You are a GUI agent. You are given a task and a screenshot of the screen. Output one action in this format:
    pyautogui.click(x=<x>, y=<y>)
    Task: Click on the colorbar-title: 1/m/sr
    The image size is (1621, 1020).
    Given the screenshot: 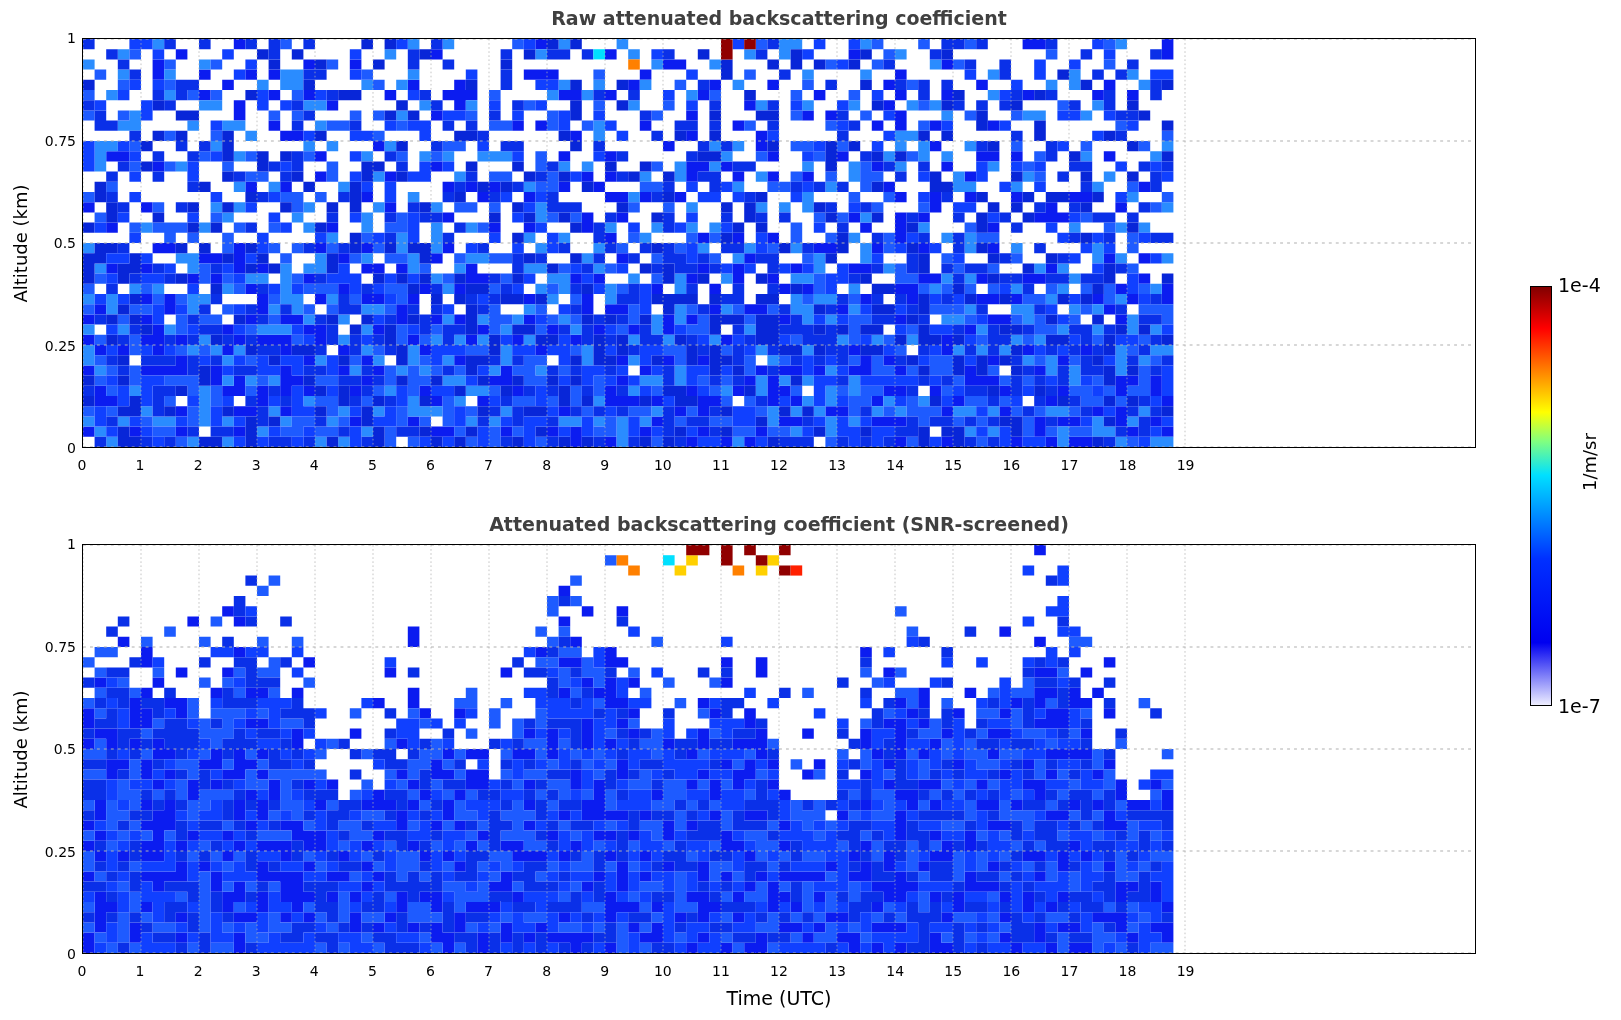 What is the action you would take?
    pyautogui.click(x=1590, y=462)
    